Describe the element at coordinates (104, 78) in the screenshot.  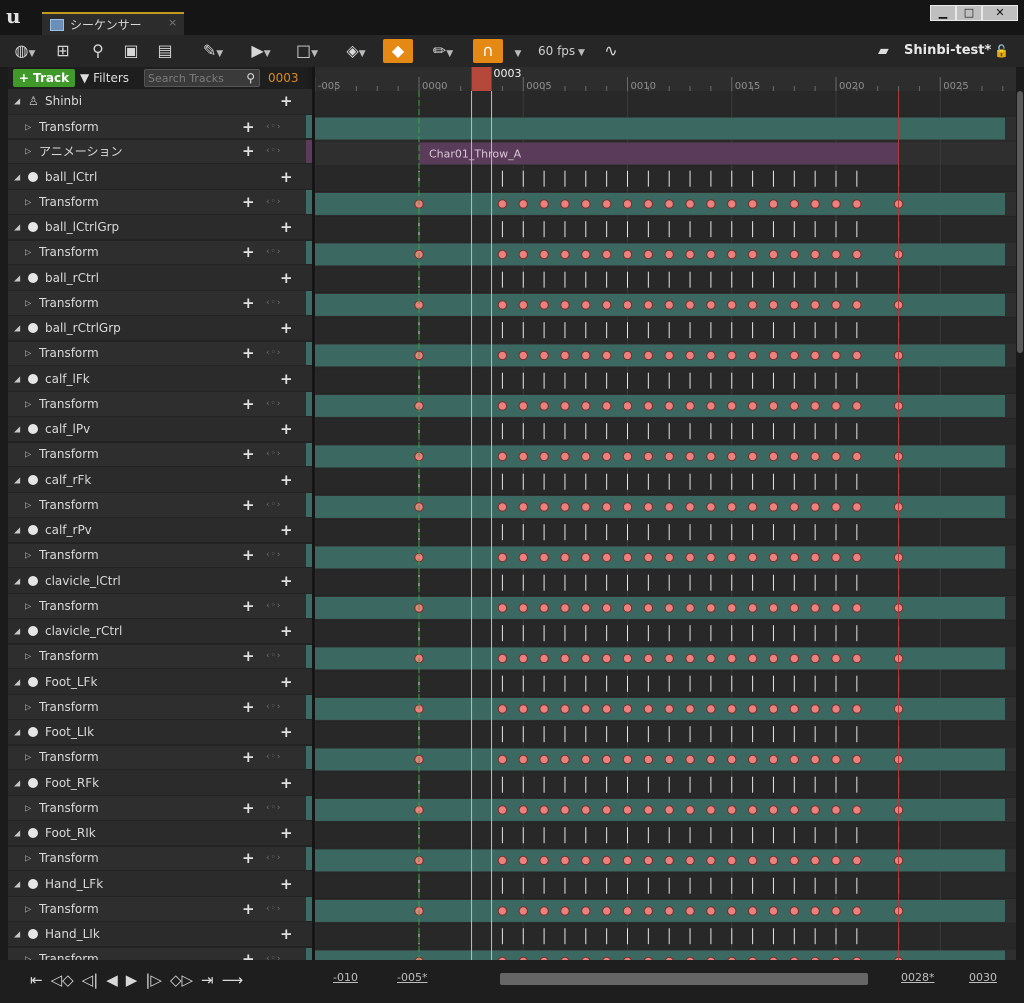
I see `filters-button: ▼ Filters` at that location.